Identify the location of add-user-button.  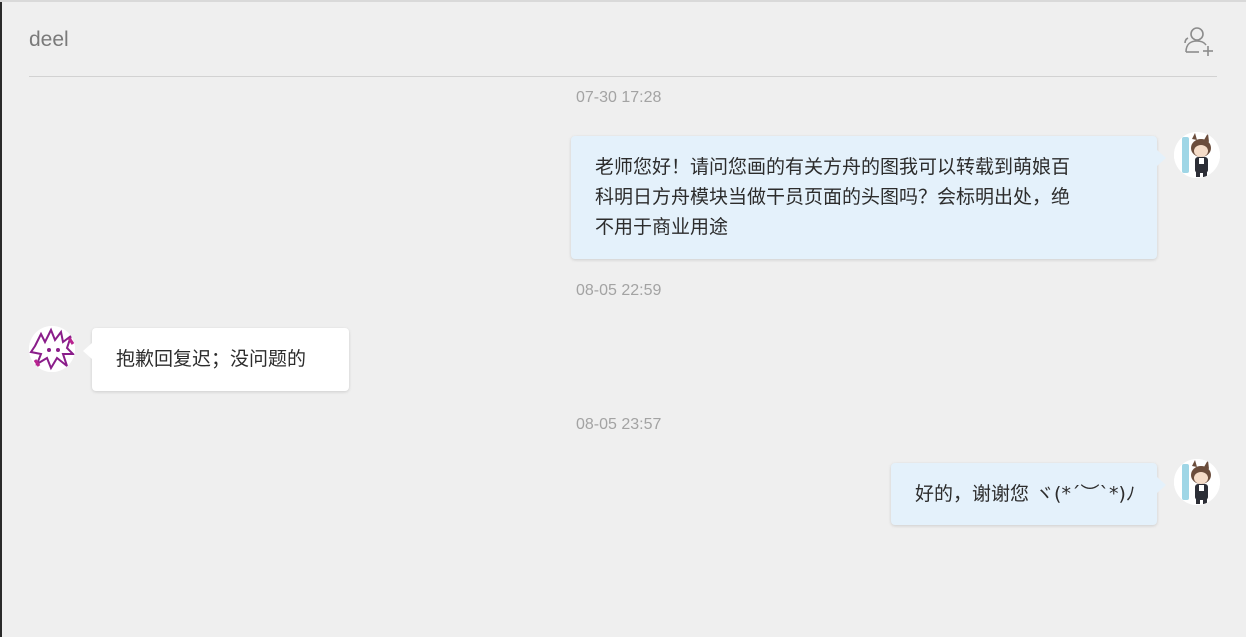
(1198, 41).